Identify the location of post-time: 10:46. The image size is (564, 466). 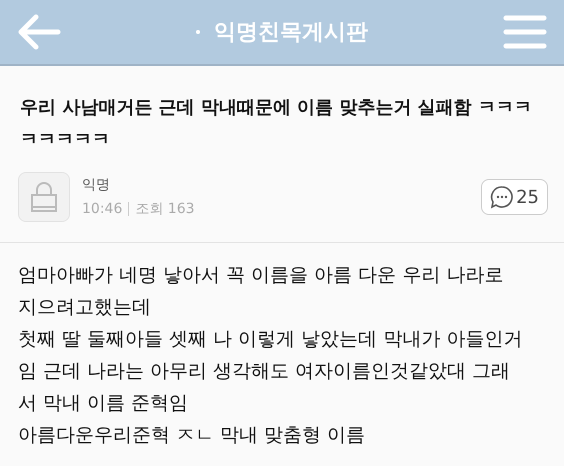
(102, 209).